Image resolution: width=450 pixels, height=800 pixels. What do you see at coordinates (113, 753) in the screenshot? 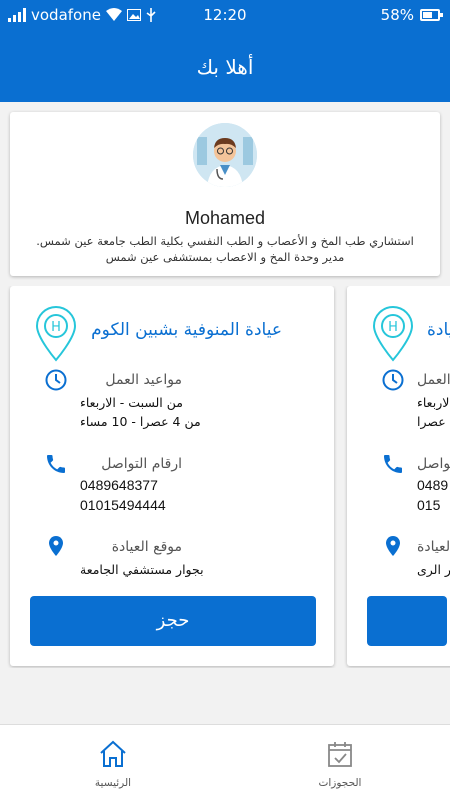
I see `home-icon` at bounding box center [113, 753].